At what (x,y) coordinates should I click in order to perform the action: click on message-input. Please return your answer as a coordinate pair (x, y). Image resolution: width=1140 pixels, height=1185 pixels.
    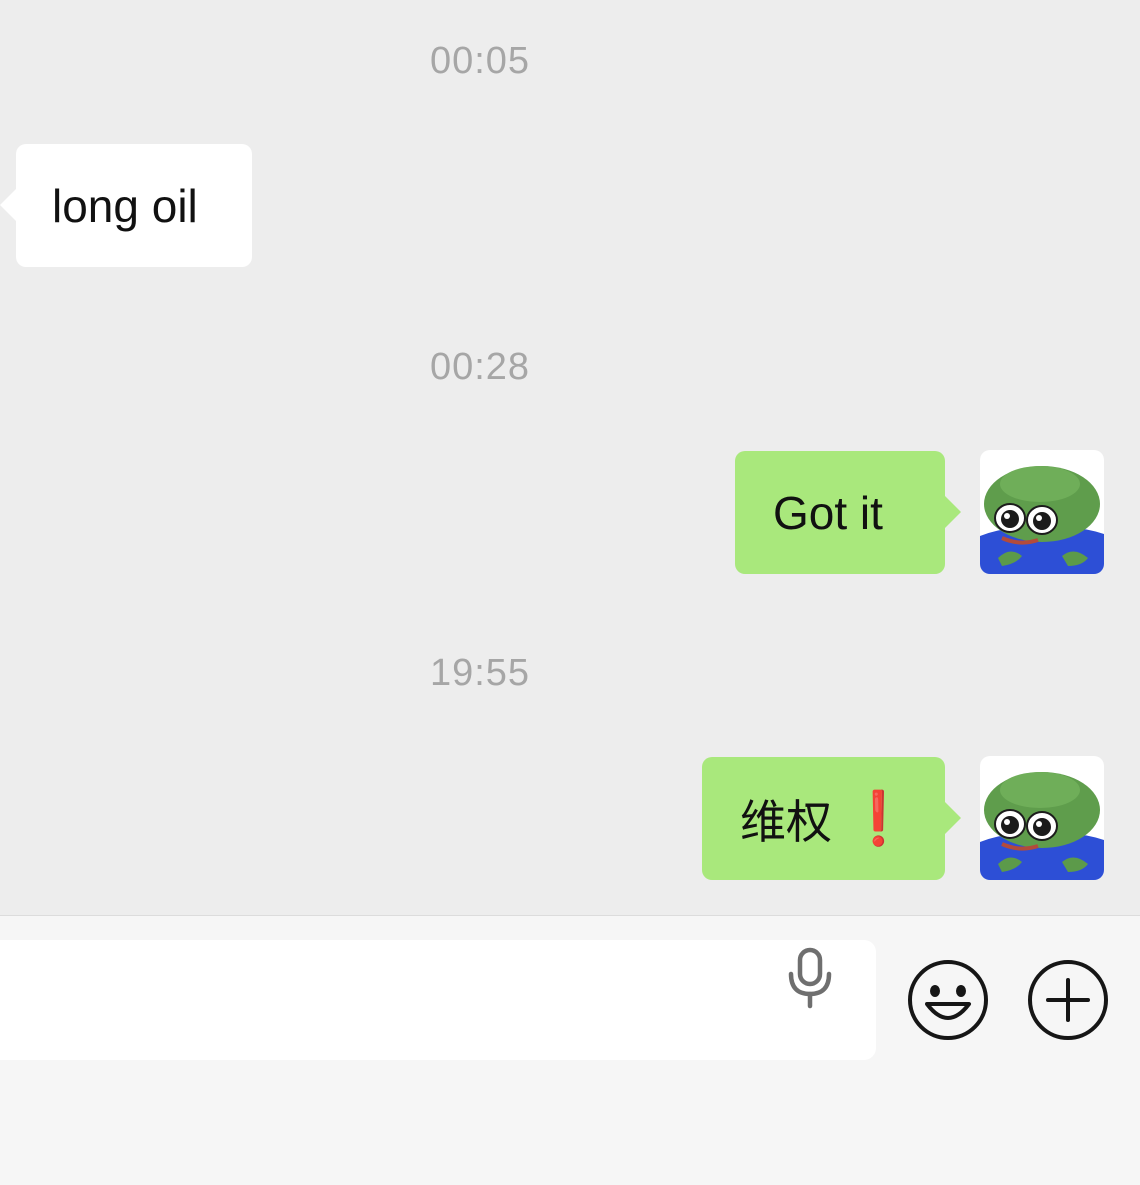
    Looking at the image, I should click on (438, 1000).